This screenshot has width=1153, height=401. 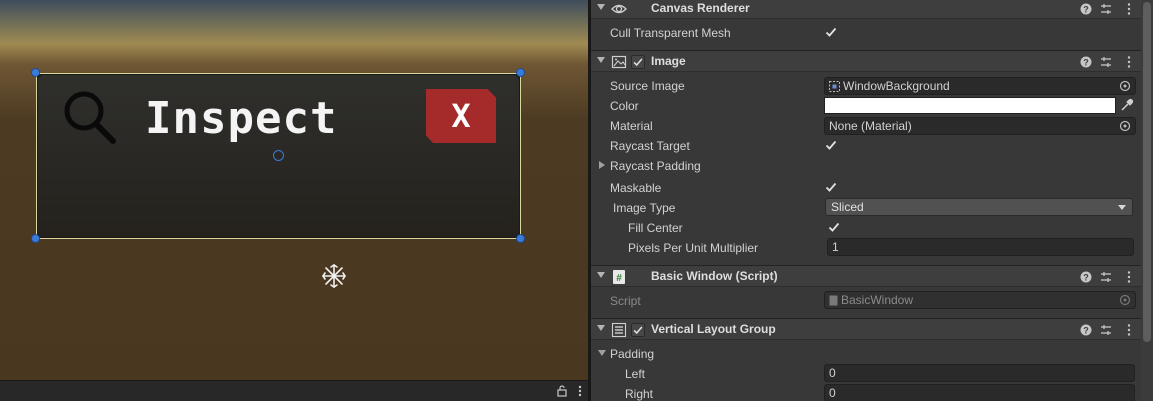 What do you see at coordinates (35, 72) in the screenshot?
I see `corner-handle-top-left` at bounding box center [35, 72].